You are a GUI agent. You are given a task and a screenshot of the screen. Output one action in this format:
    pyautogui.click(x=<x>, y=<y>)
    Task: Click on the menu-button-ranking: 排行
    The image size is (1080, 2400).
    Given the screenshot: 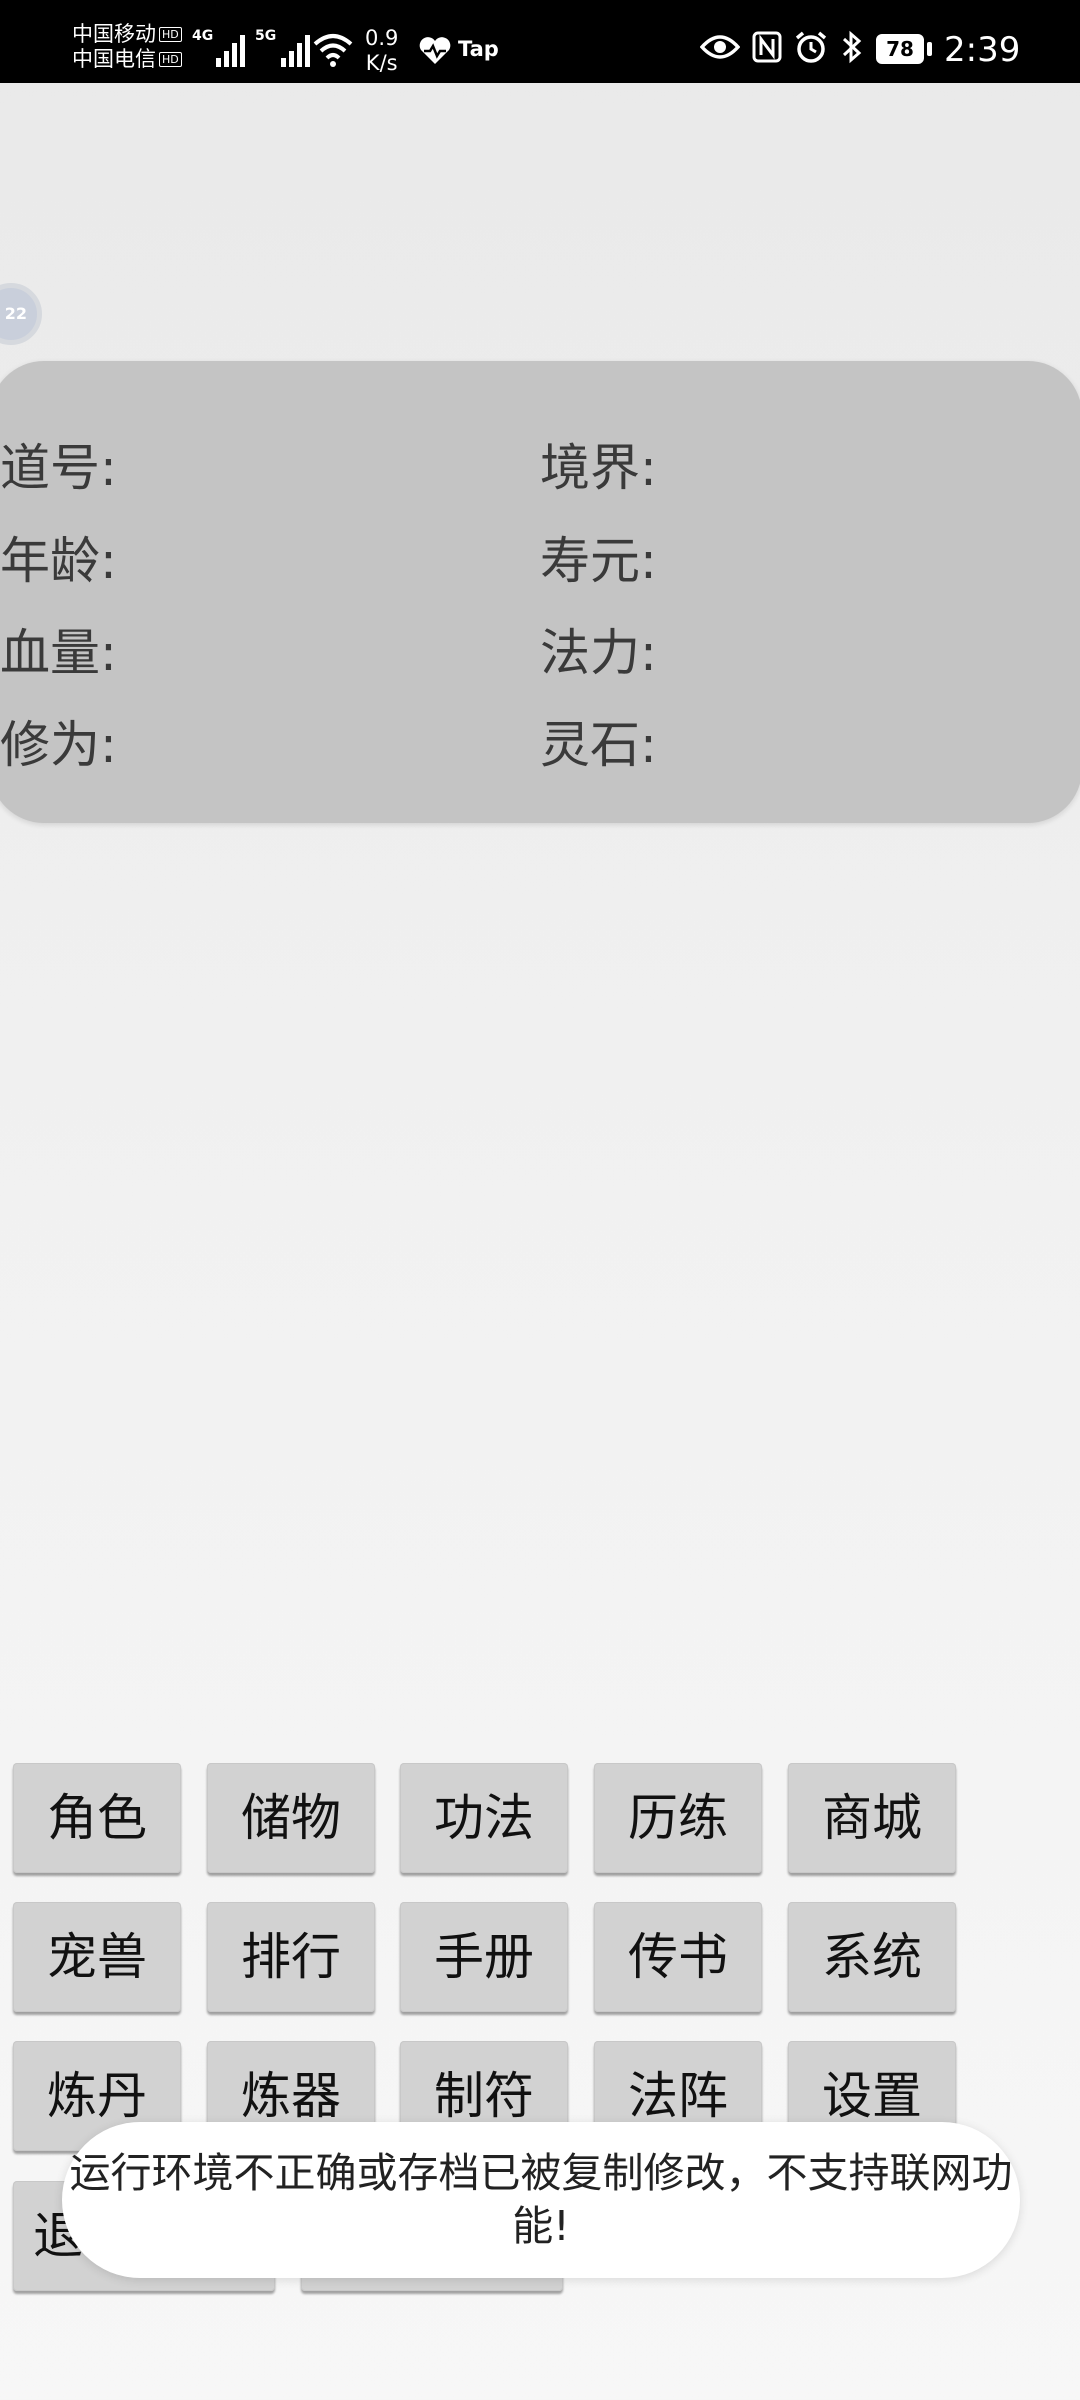 What is the action you would take?
    pyautogui.click(x=291, y=1957)
    